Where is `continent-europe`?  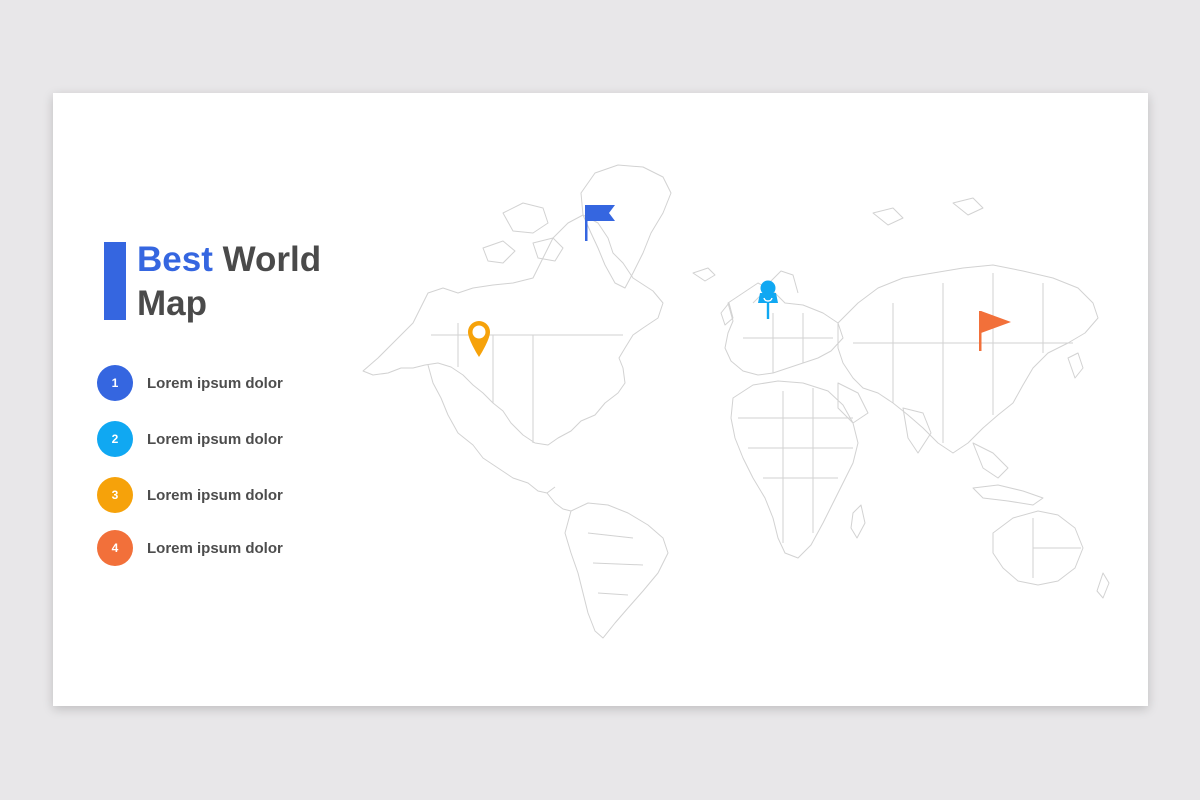
continent-europe is located at coordinates (784, 329).